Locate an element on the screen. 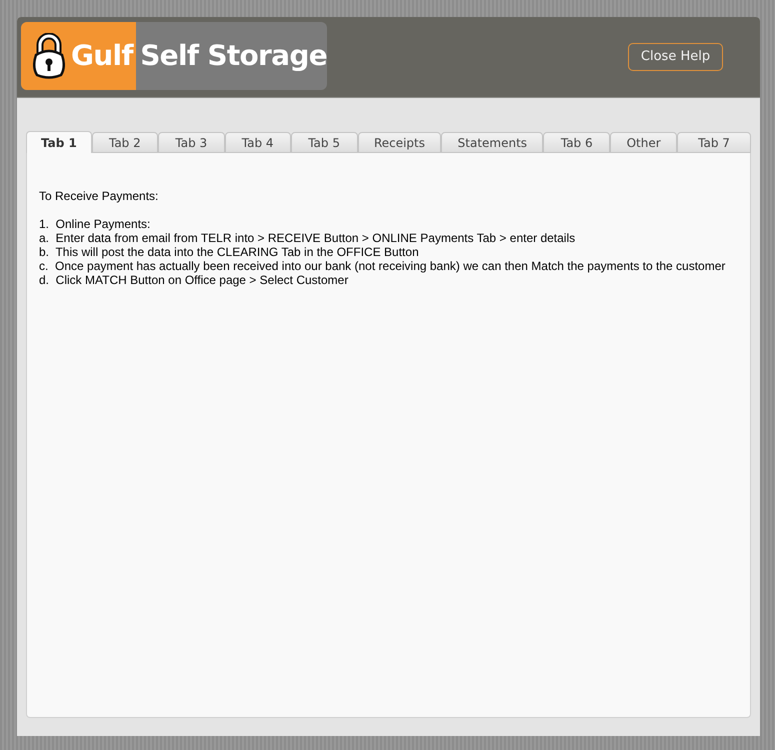 The width and height of the screenshot is (775, 750). tab: Tab 6 is located at coordinates (576, 142).